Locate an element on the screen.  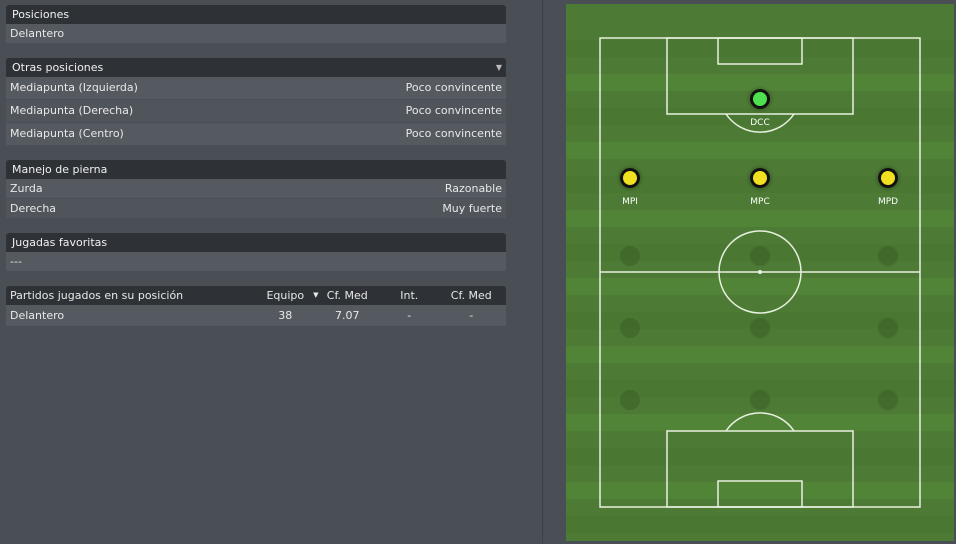
foot-row: Zurda Razonable is located at coordinates (256, 189).